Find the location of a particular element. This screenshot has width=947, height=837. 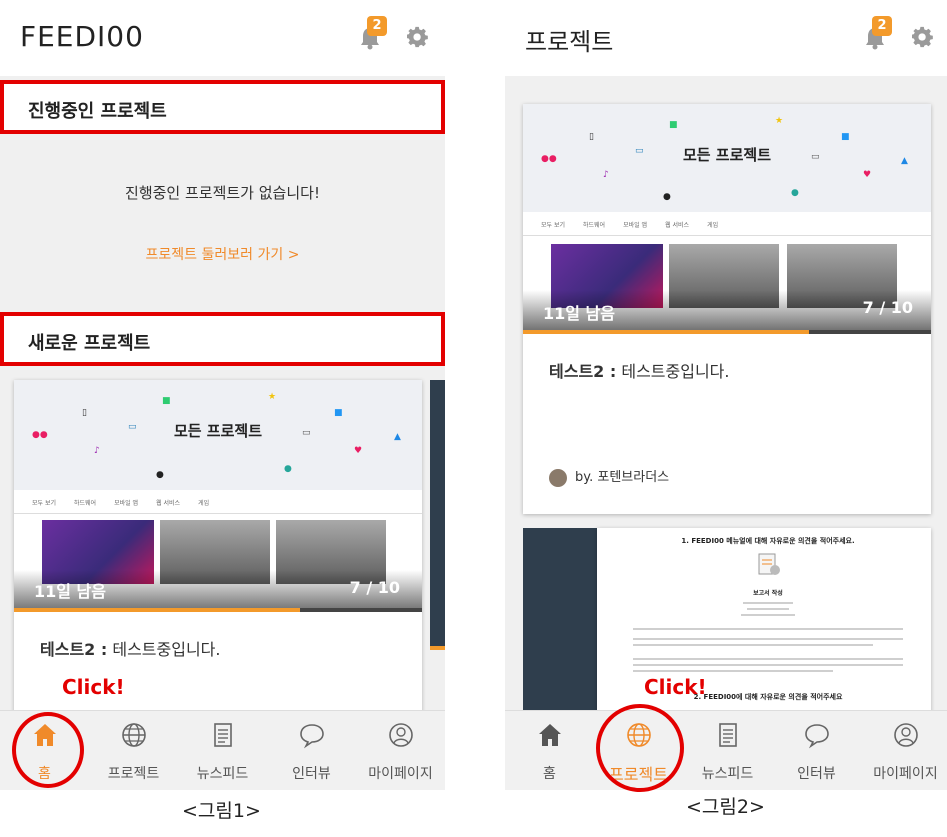

nav-label: 홈 is located at coordinates (549, 774).